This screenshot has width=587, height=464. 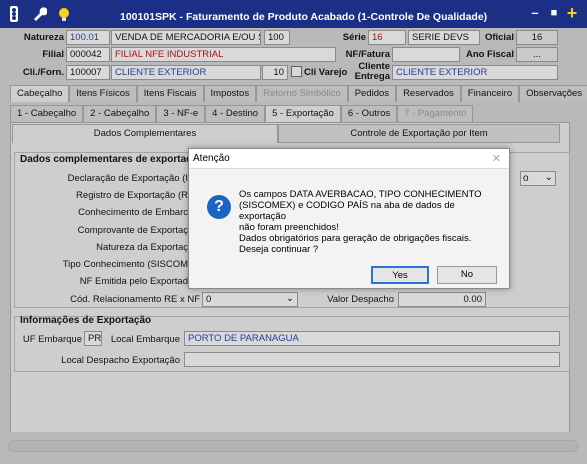 What do you see at coordinates (219, 207) in the screenshot?
I see `question-icon: ?` at bounding box center [219, 207].